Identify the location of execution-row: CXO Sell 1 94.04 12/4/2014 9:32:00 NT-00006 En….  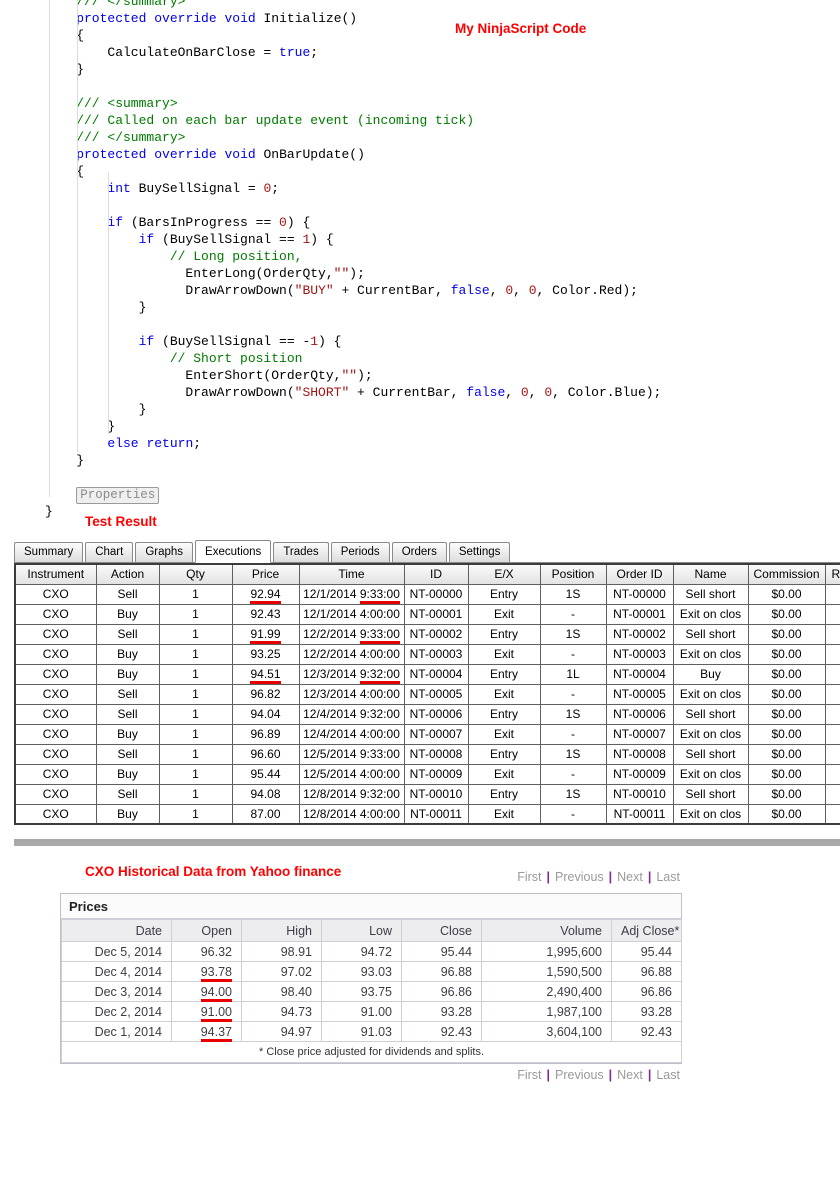
(427, 714).